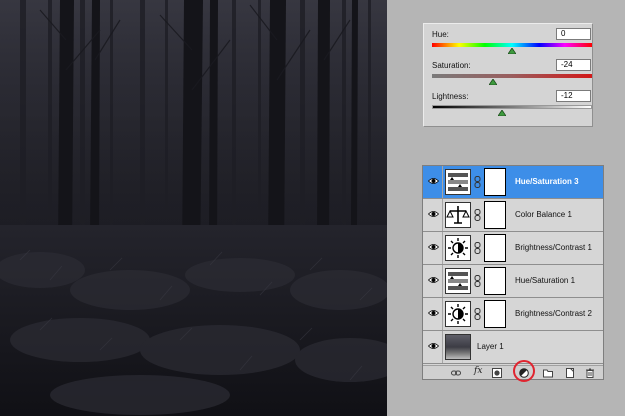  Describe the element at coordinates (513, 314) in the screenshot. I see `layer-row-brightness-contrast-2: Brightness/Contrast 2` at that location.